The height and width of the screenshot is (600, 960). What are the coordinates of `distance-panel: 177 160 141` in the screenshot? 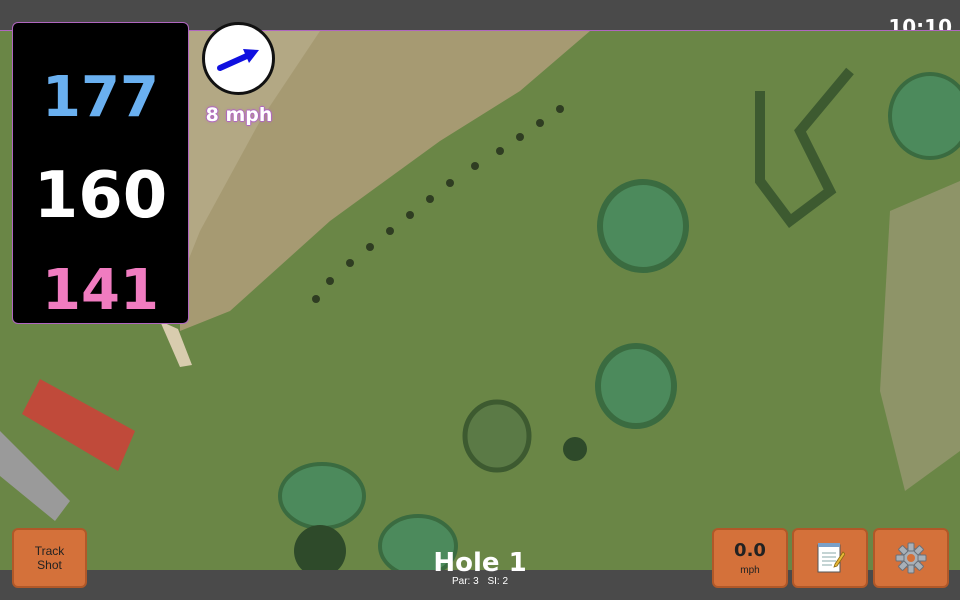 It's located at (100, 173).